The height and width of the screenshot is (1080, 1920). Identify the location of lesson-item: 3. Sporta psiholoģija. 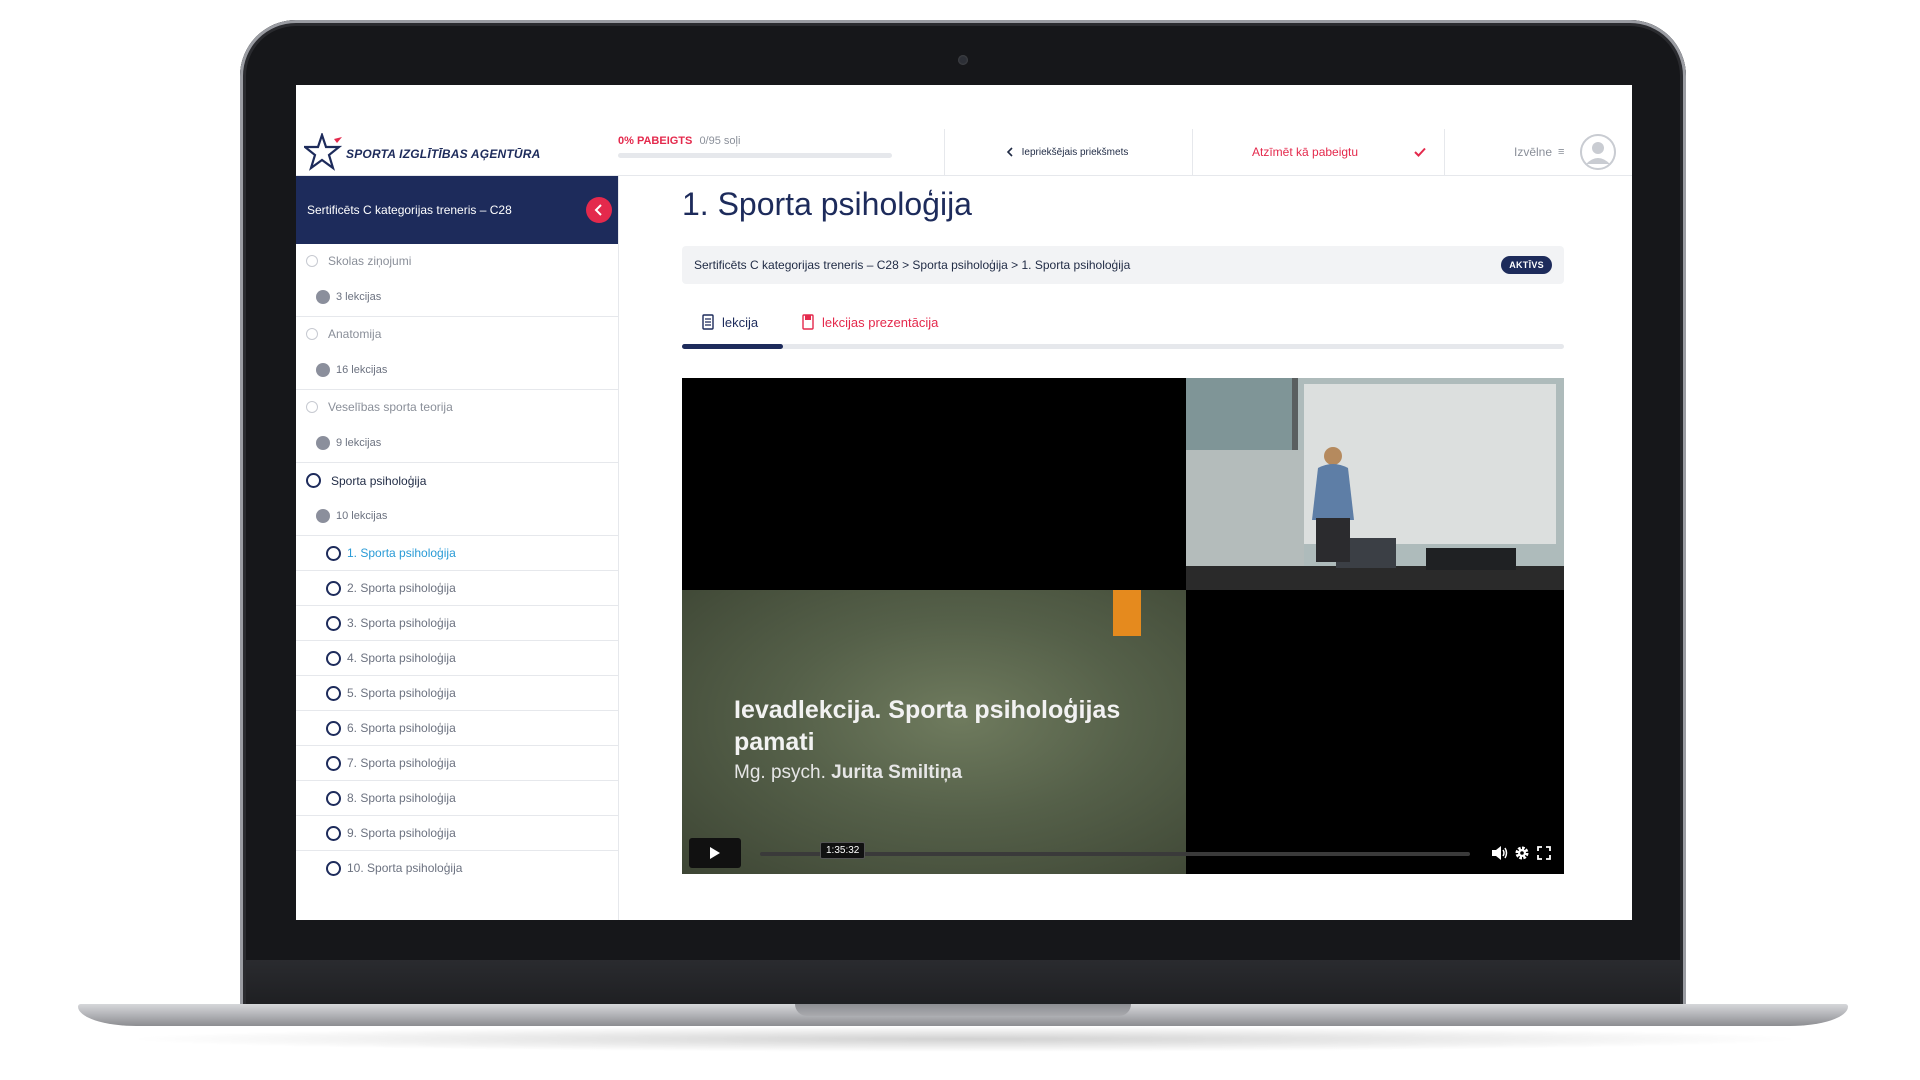
(457, 623).